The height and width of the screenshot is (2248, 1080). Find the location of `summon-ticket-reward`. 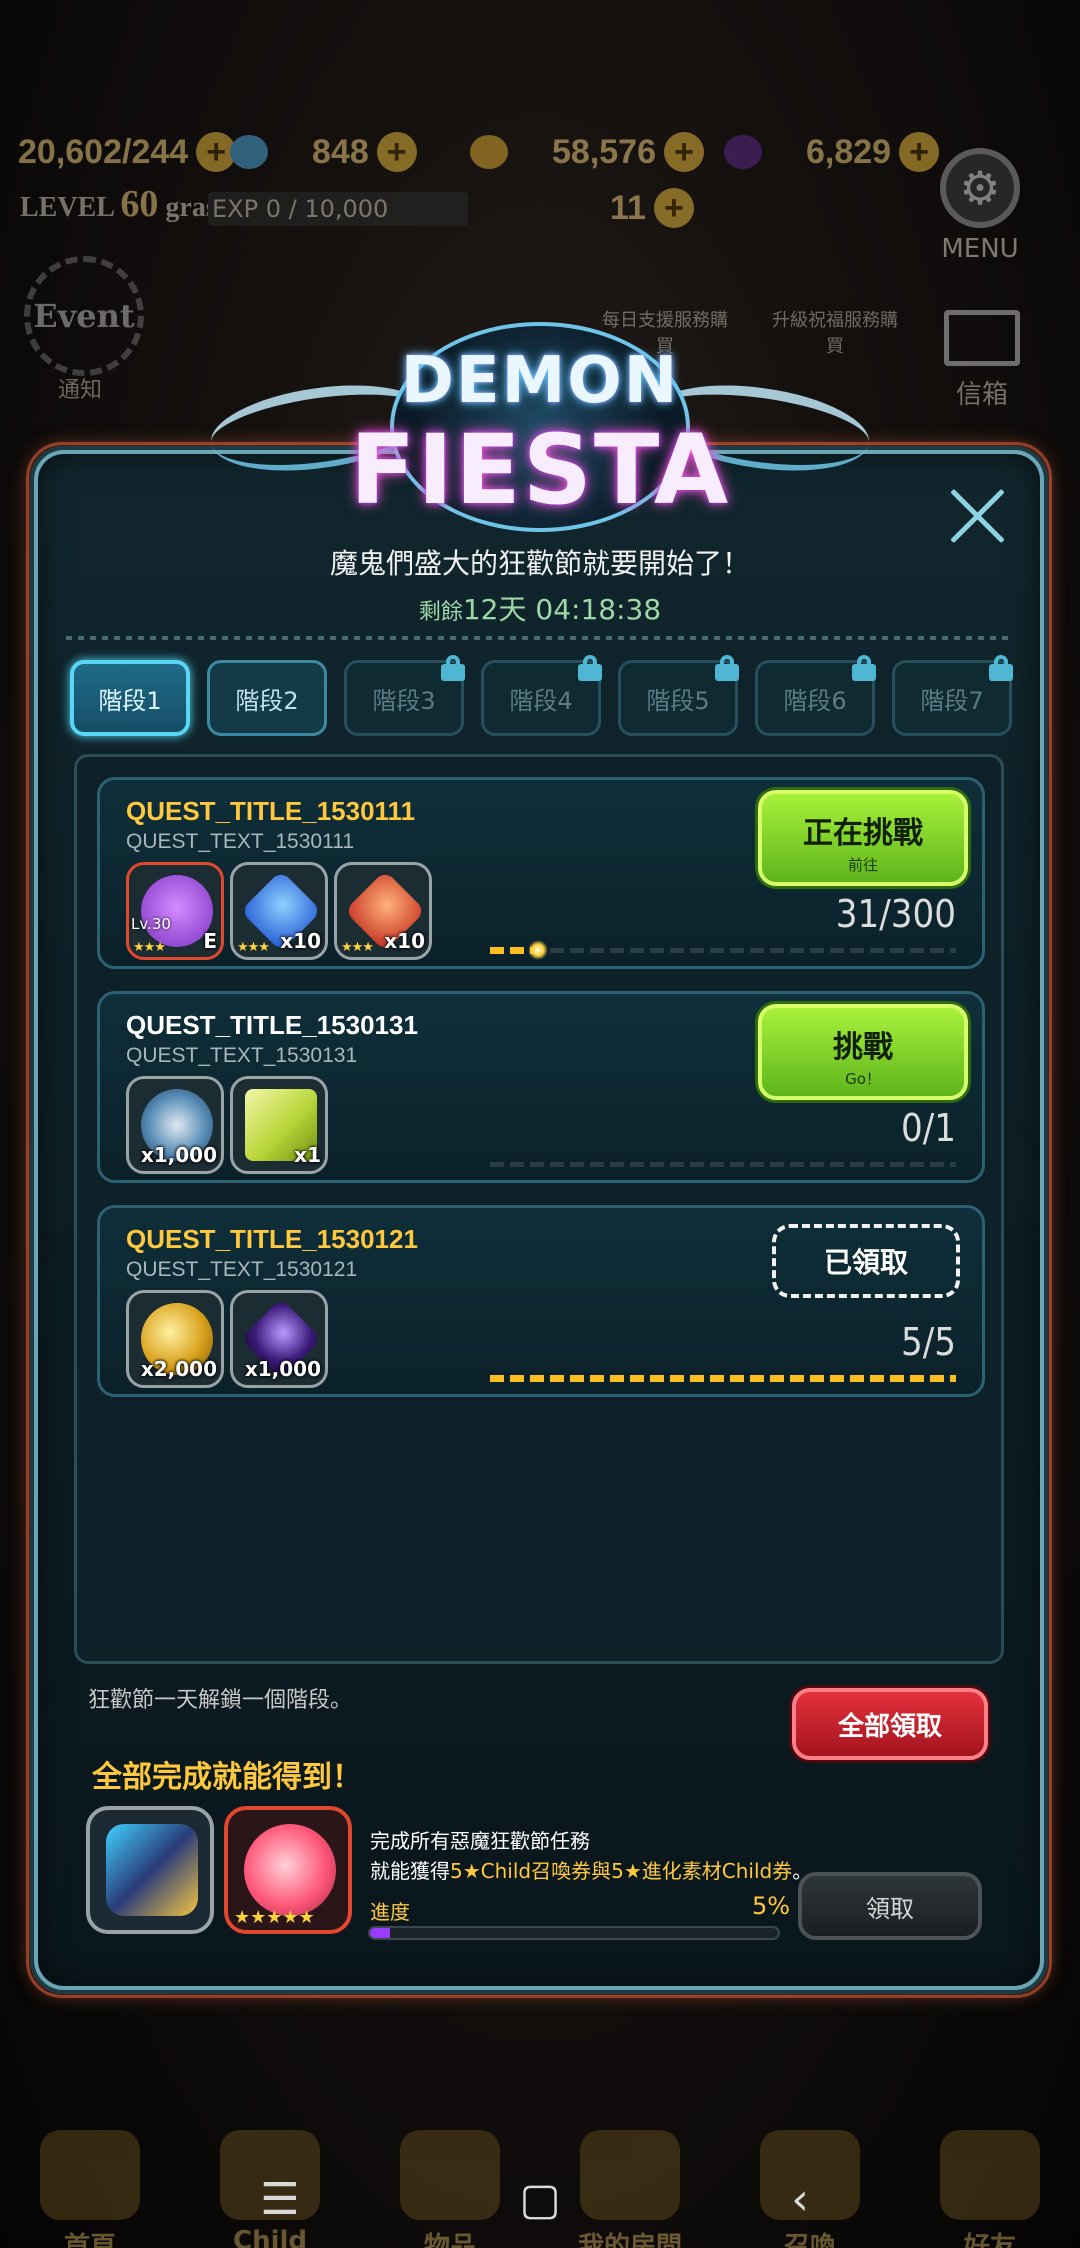

summon-ticket-reward is located at coordinates (150, 1870).